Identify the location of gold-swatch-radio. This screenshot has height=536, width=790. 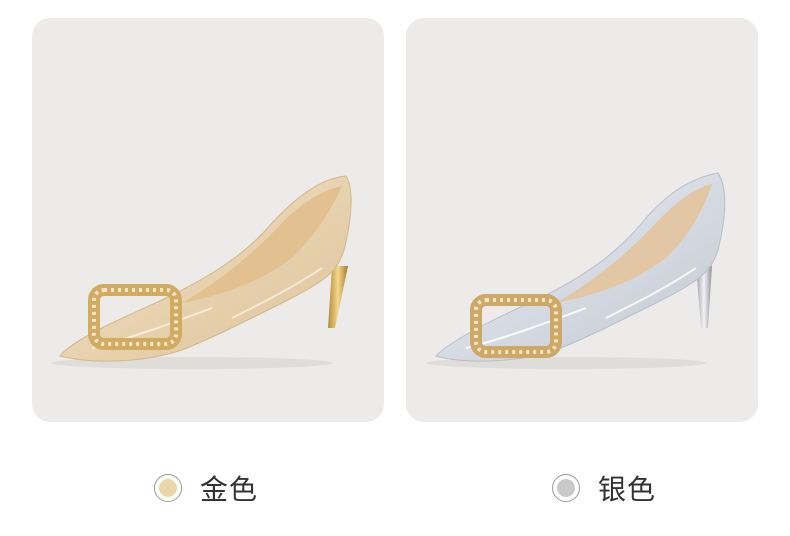
(168, 488).